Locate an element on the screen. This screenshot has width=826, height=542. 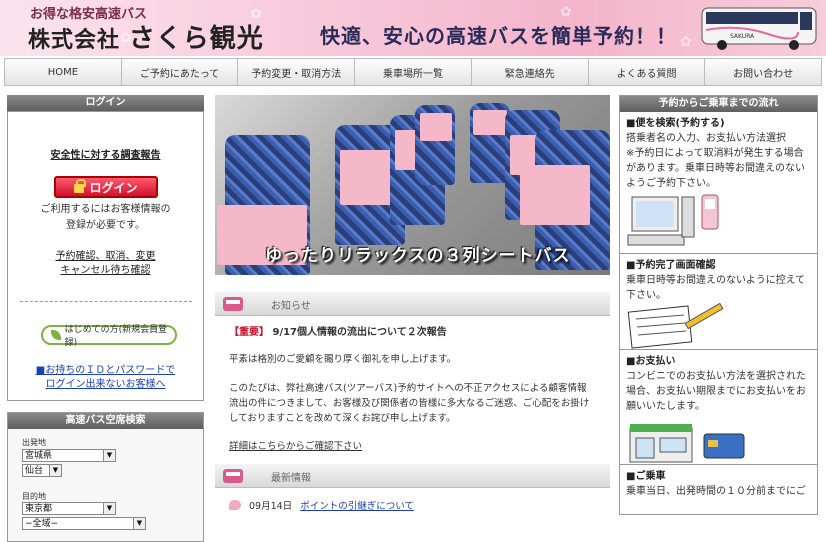
step-title: ■お支払い is located at coordinates (651, 361).